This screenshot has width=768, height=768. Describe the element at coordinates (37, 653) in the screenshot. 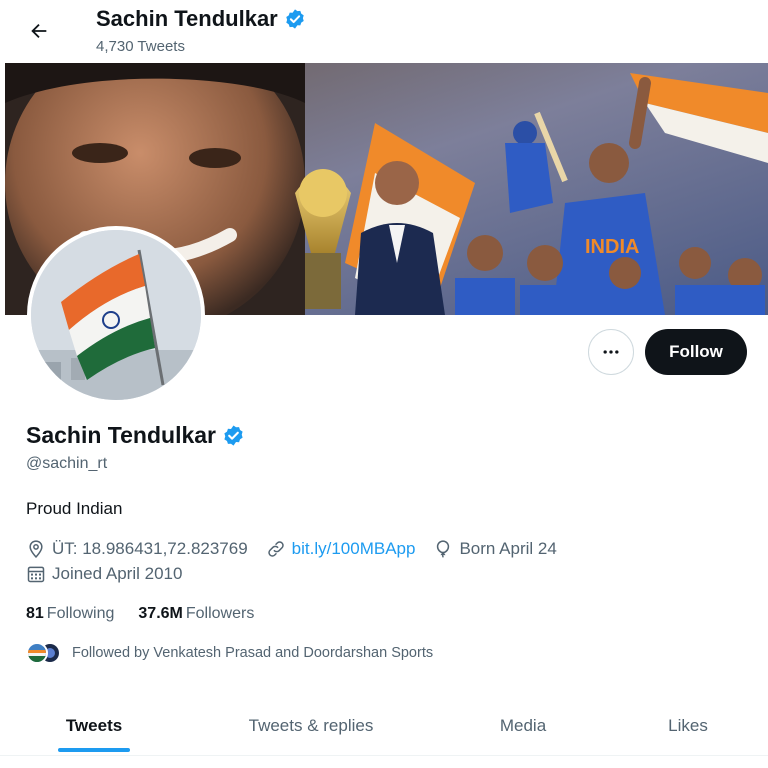

I see `follower-avatar` at that location.